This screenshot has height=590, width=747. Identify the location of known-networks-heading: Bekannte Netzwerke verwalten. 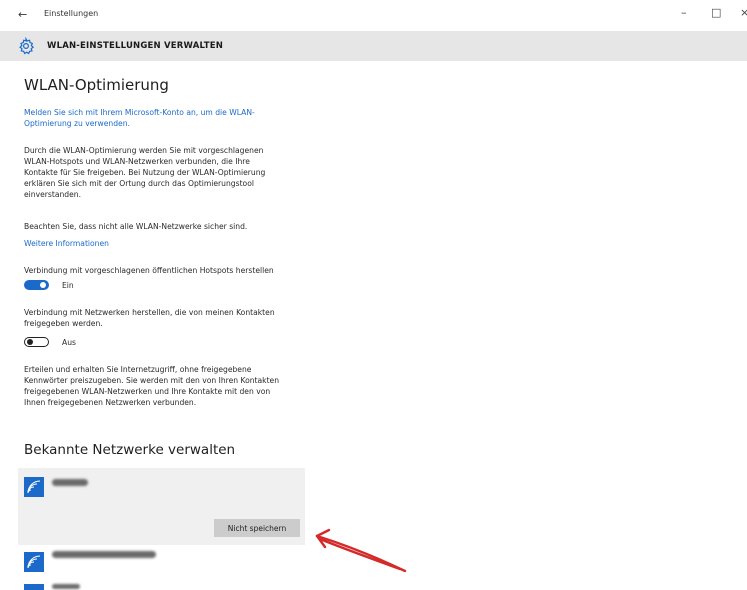
(130, 450).